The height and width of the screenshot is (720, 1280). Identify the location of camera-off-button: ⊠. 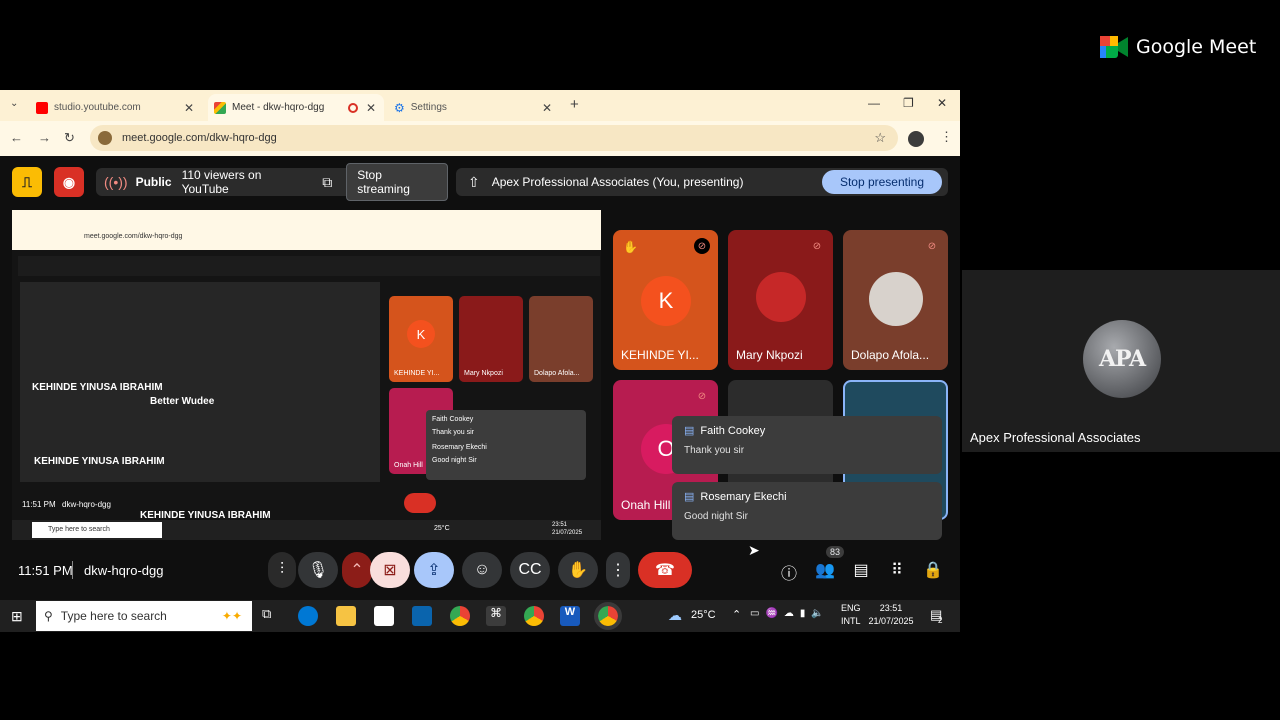
(390, 570).